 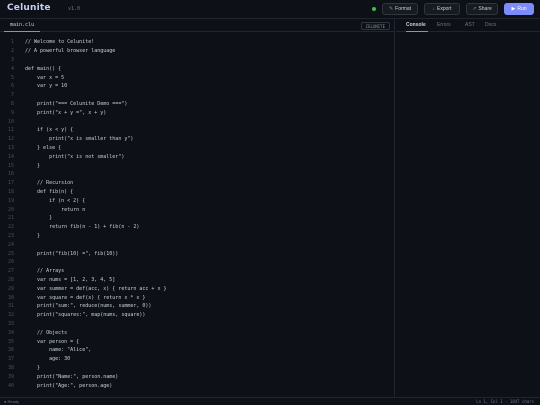 I want to click on code-text: if (n < 2) {, so click(x=55, y=200).